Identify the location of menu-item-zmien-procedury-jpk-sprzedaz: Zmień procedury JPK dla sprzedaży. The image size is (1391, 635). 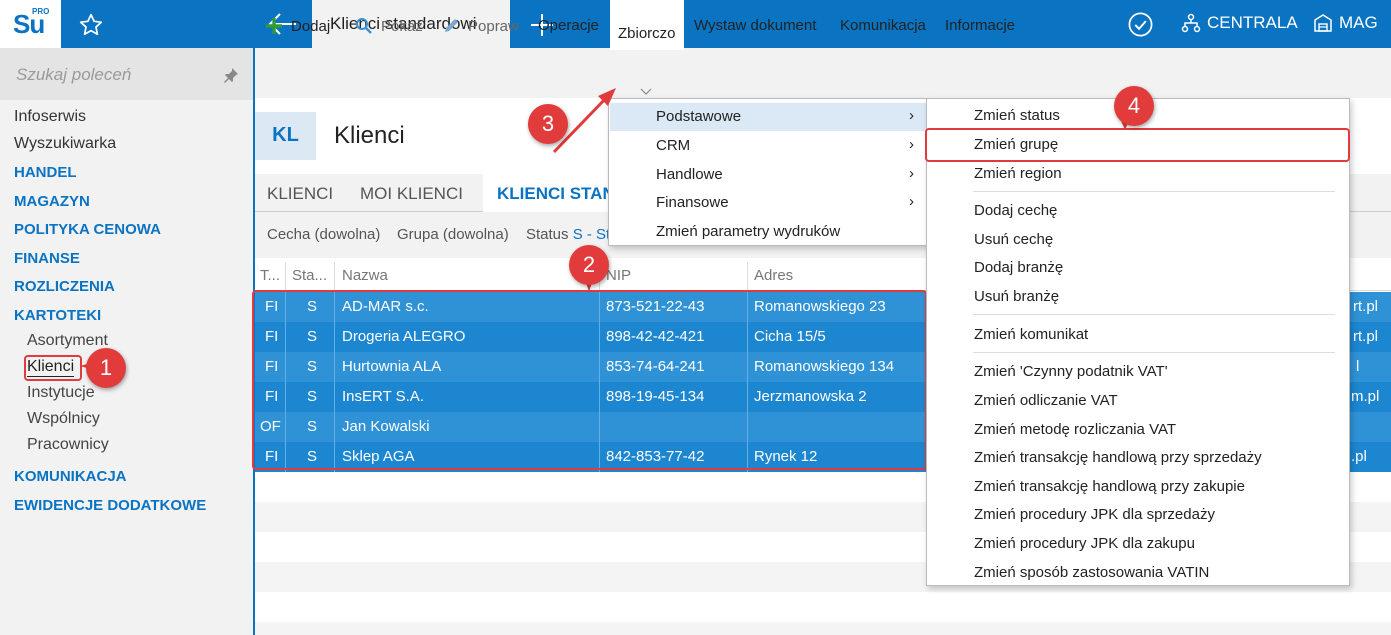
(1094, 514).